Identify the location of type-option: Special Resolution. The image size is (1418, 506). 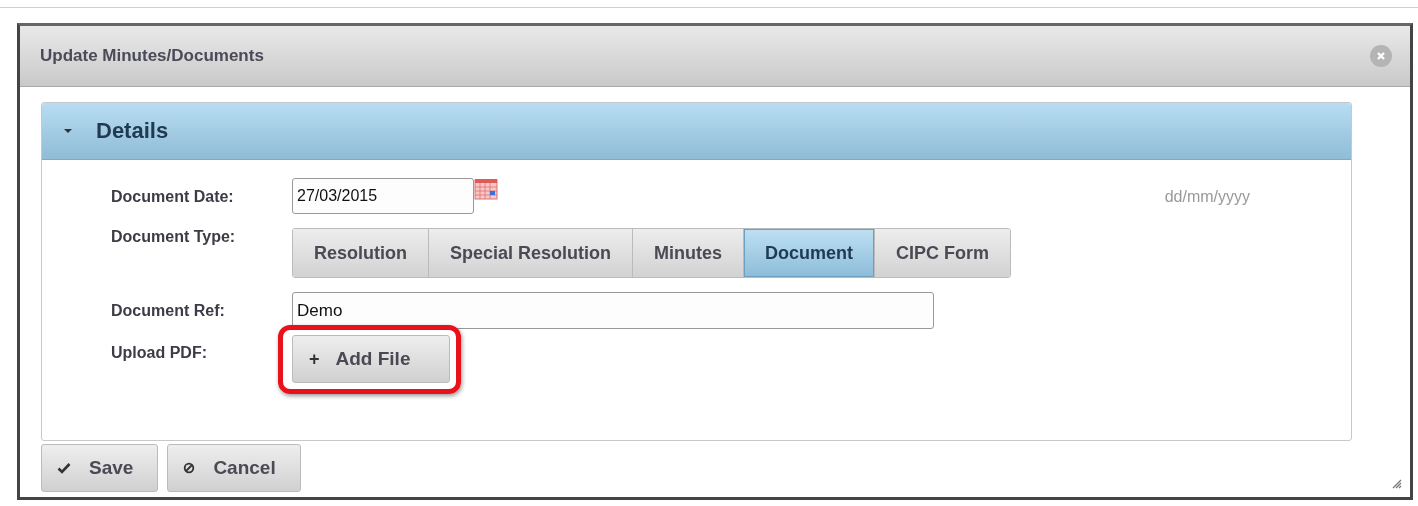
(531, 253).